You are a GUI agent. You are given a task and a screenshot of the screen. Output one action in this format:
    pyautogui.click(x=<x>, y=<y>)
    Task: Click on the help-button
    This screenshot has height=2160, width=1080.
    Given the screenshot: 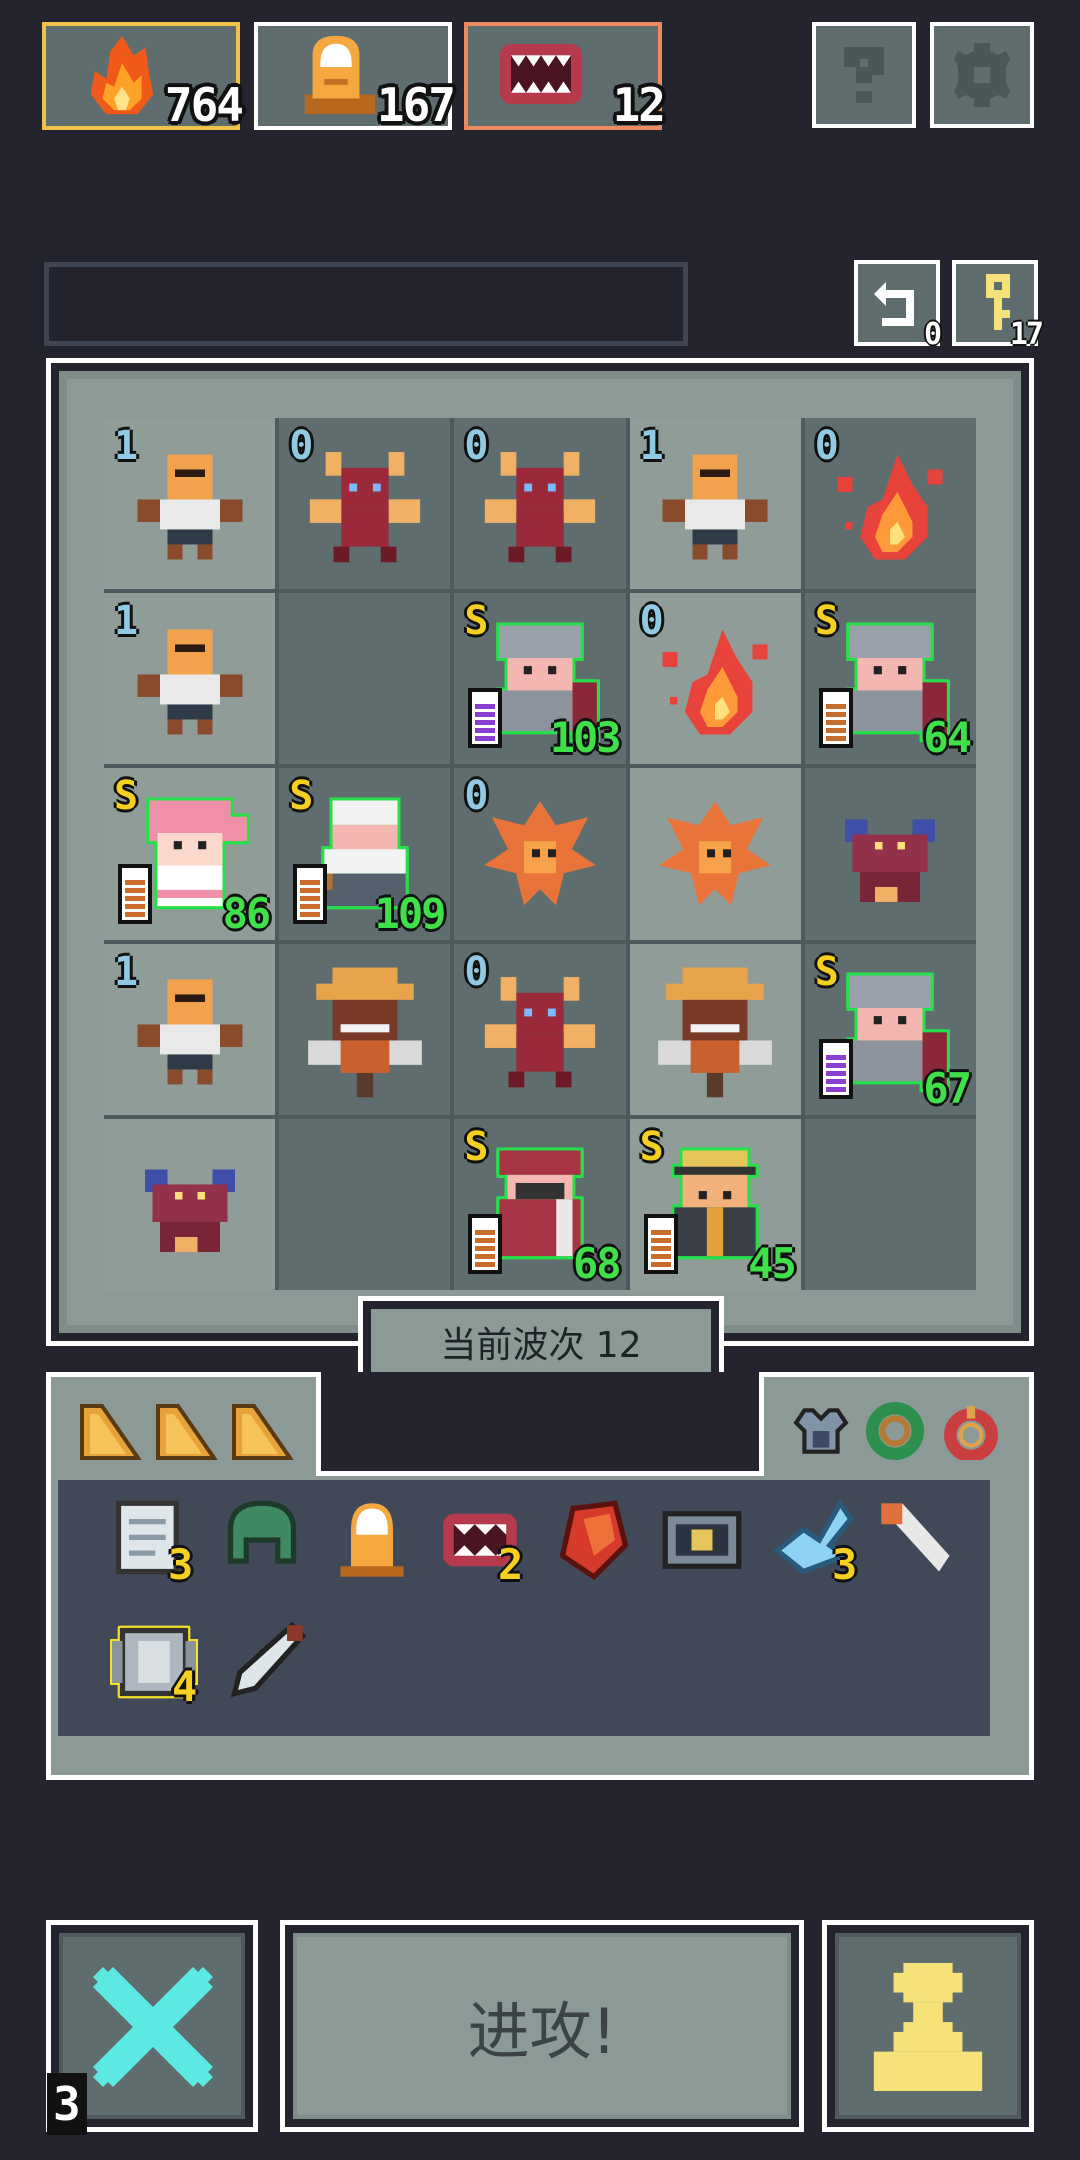 What is the action you would take?
    pyautogui.click(x=864, y=75)
    